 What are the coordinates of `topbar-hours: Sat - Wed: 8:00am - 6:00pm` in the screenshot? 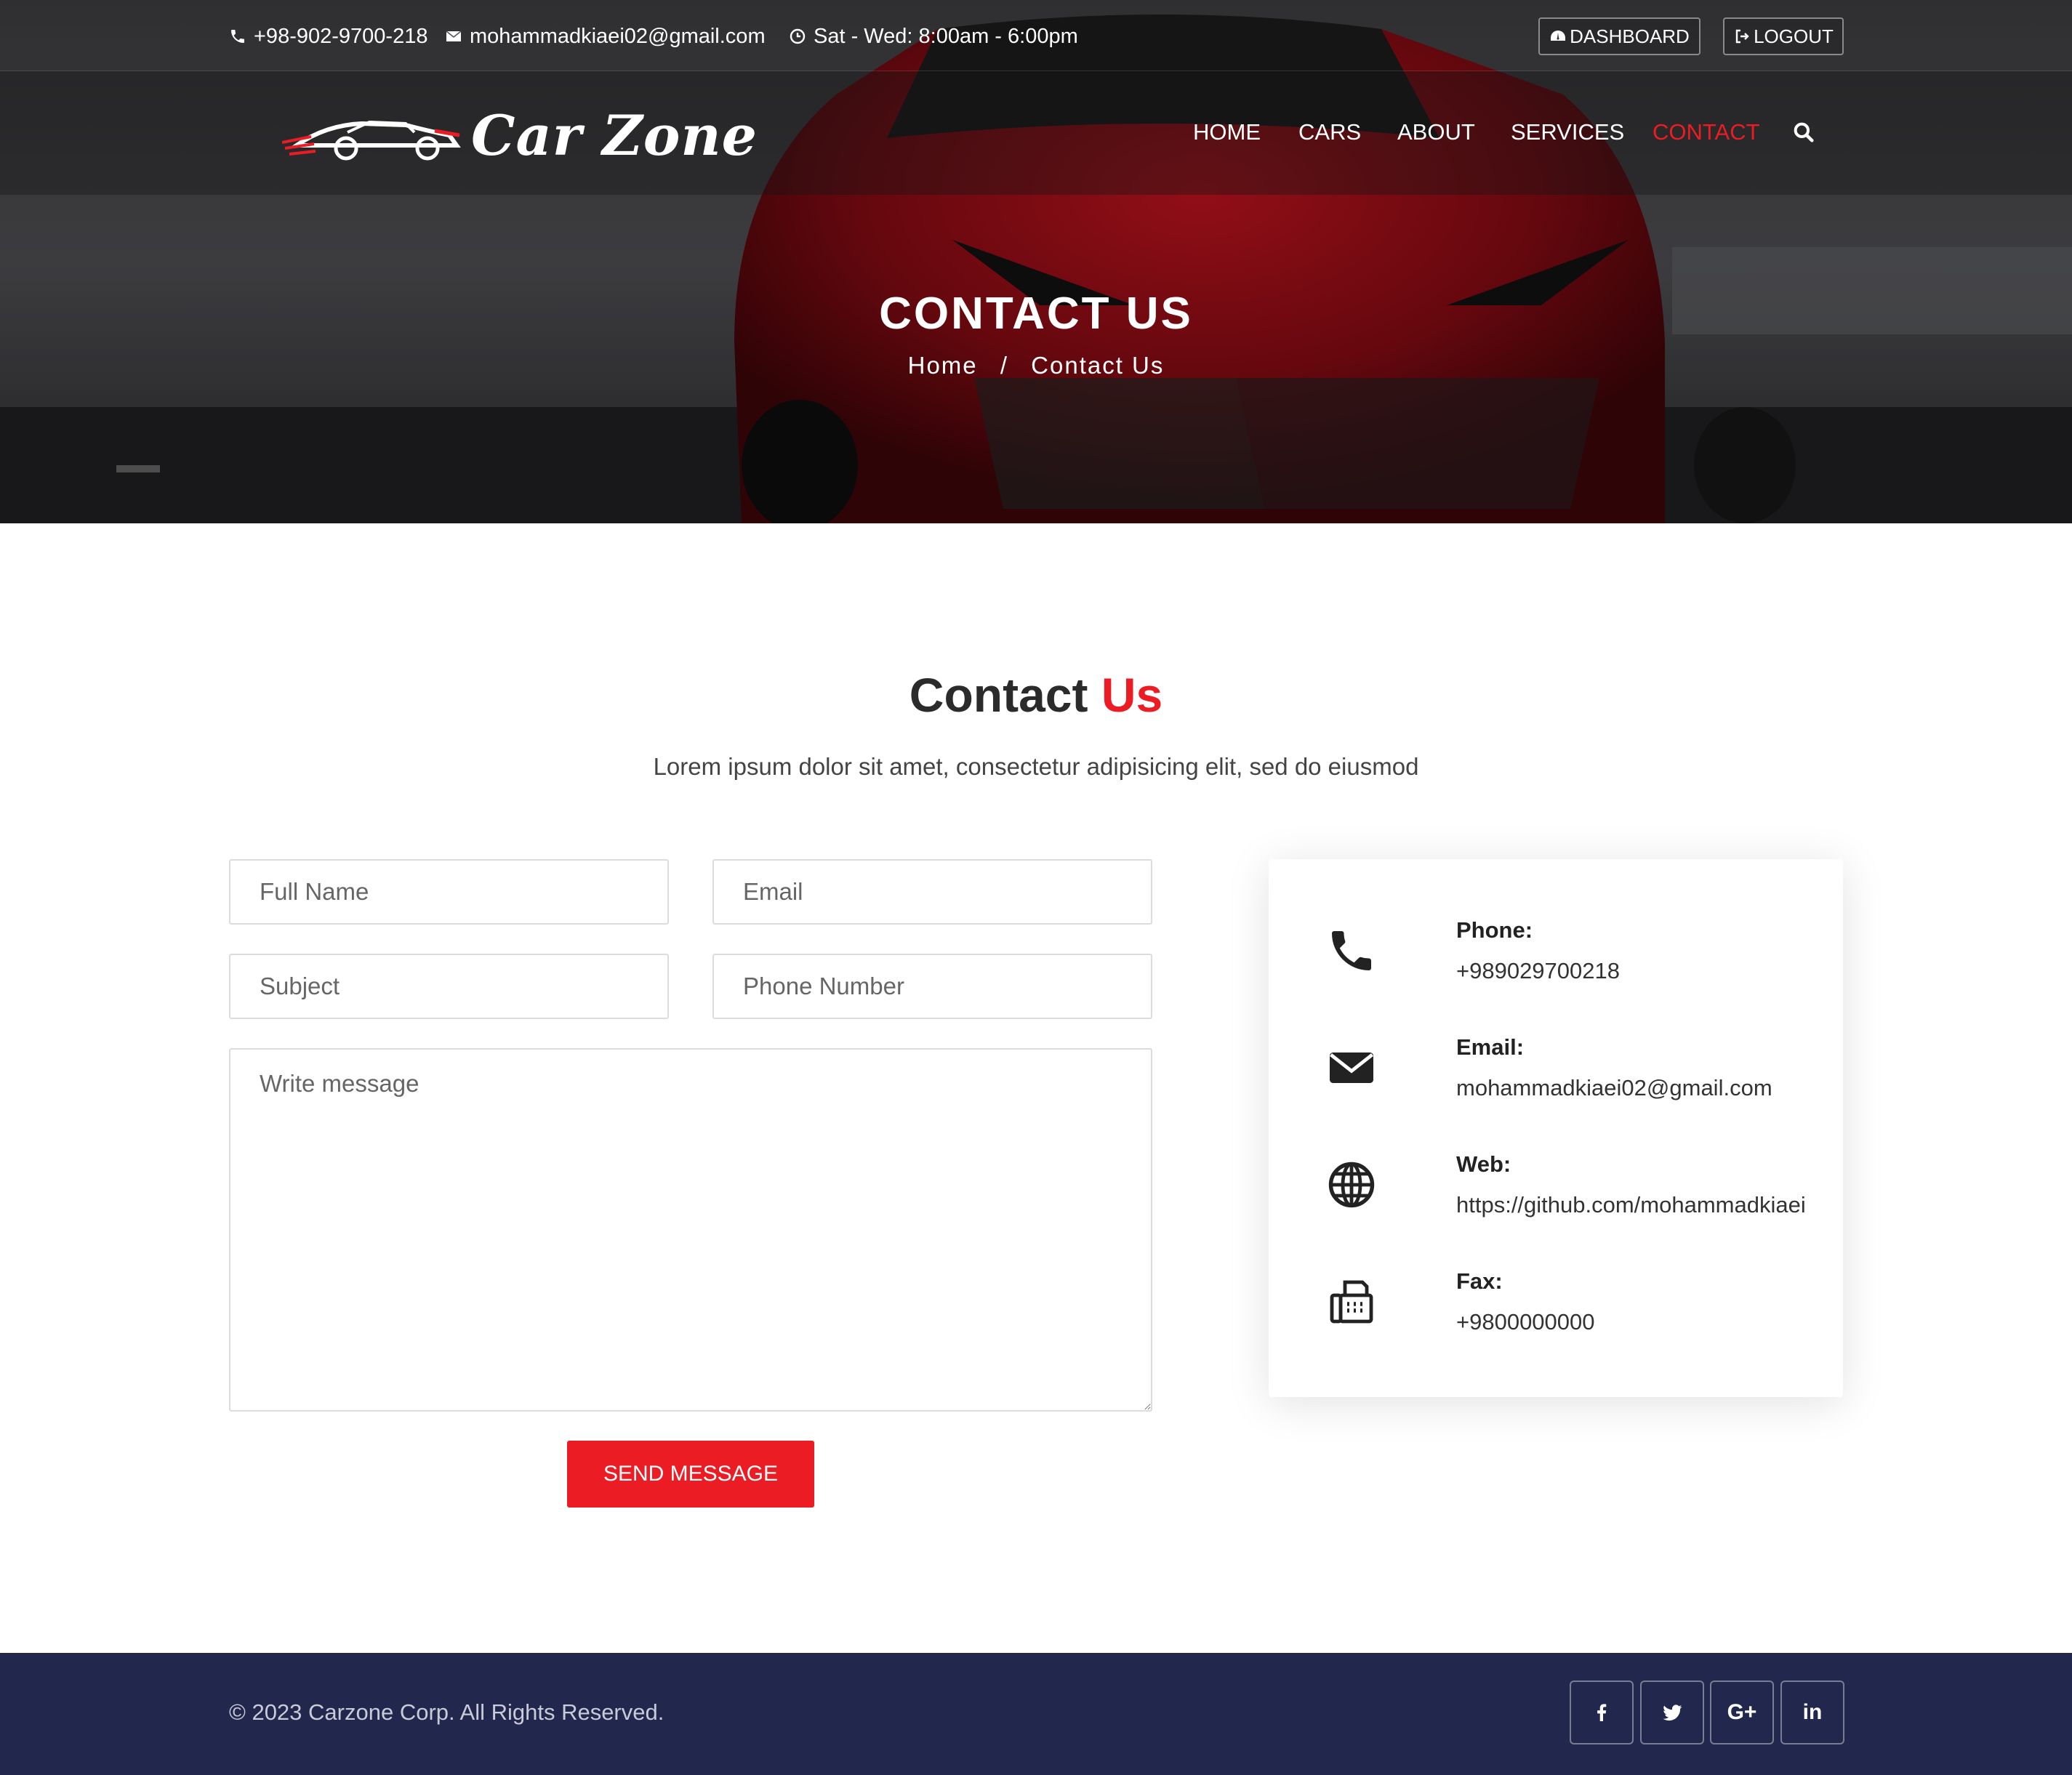 It's located at (933, 36).